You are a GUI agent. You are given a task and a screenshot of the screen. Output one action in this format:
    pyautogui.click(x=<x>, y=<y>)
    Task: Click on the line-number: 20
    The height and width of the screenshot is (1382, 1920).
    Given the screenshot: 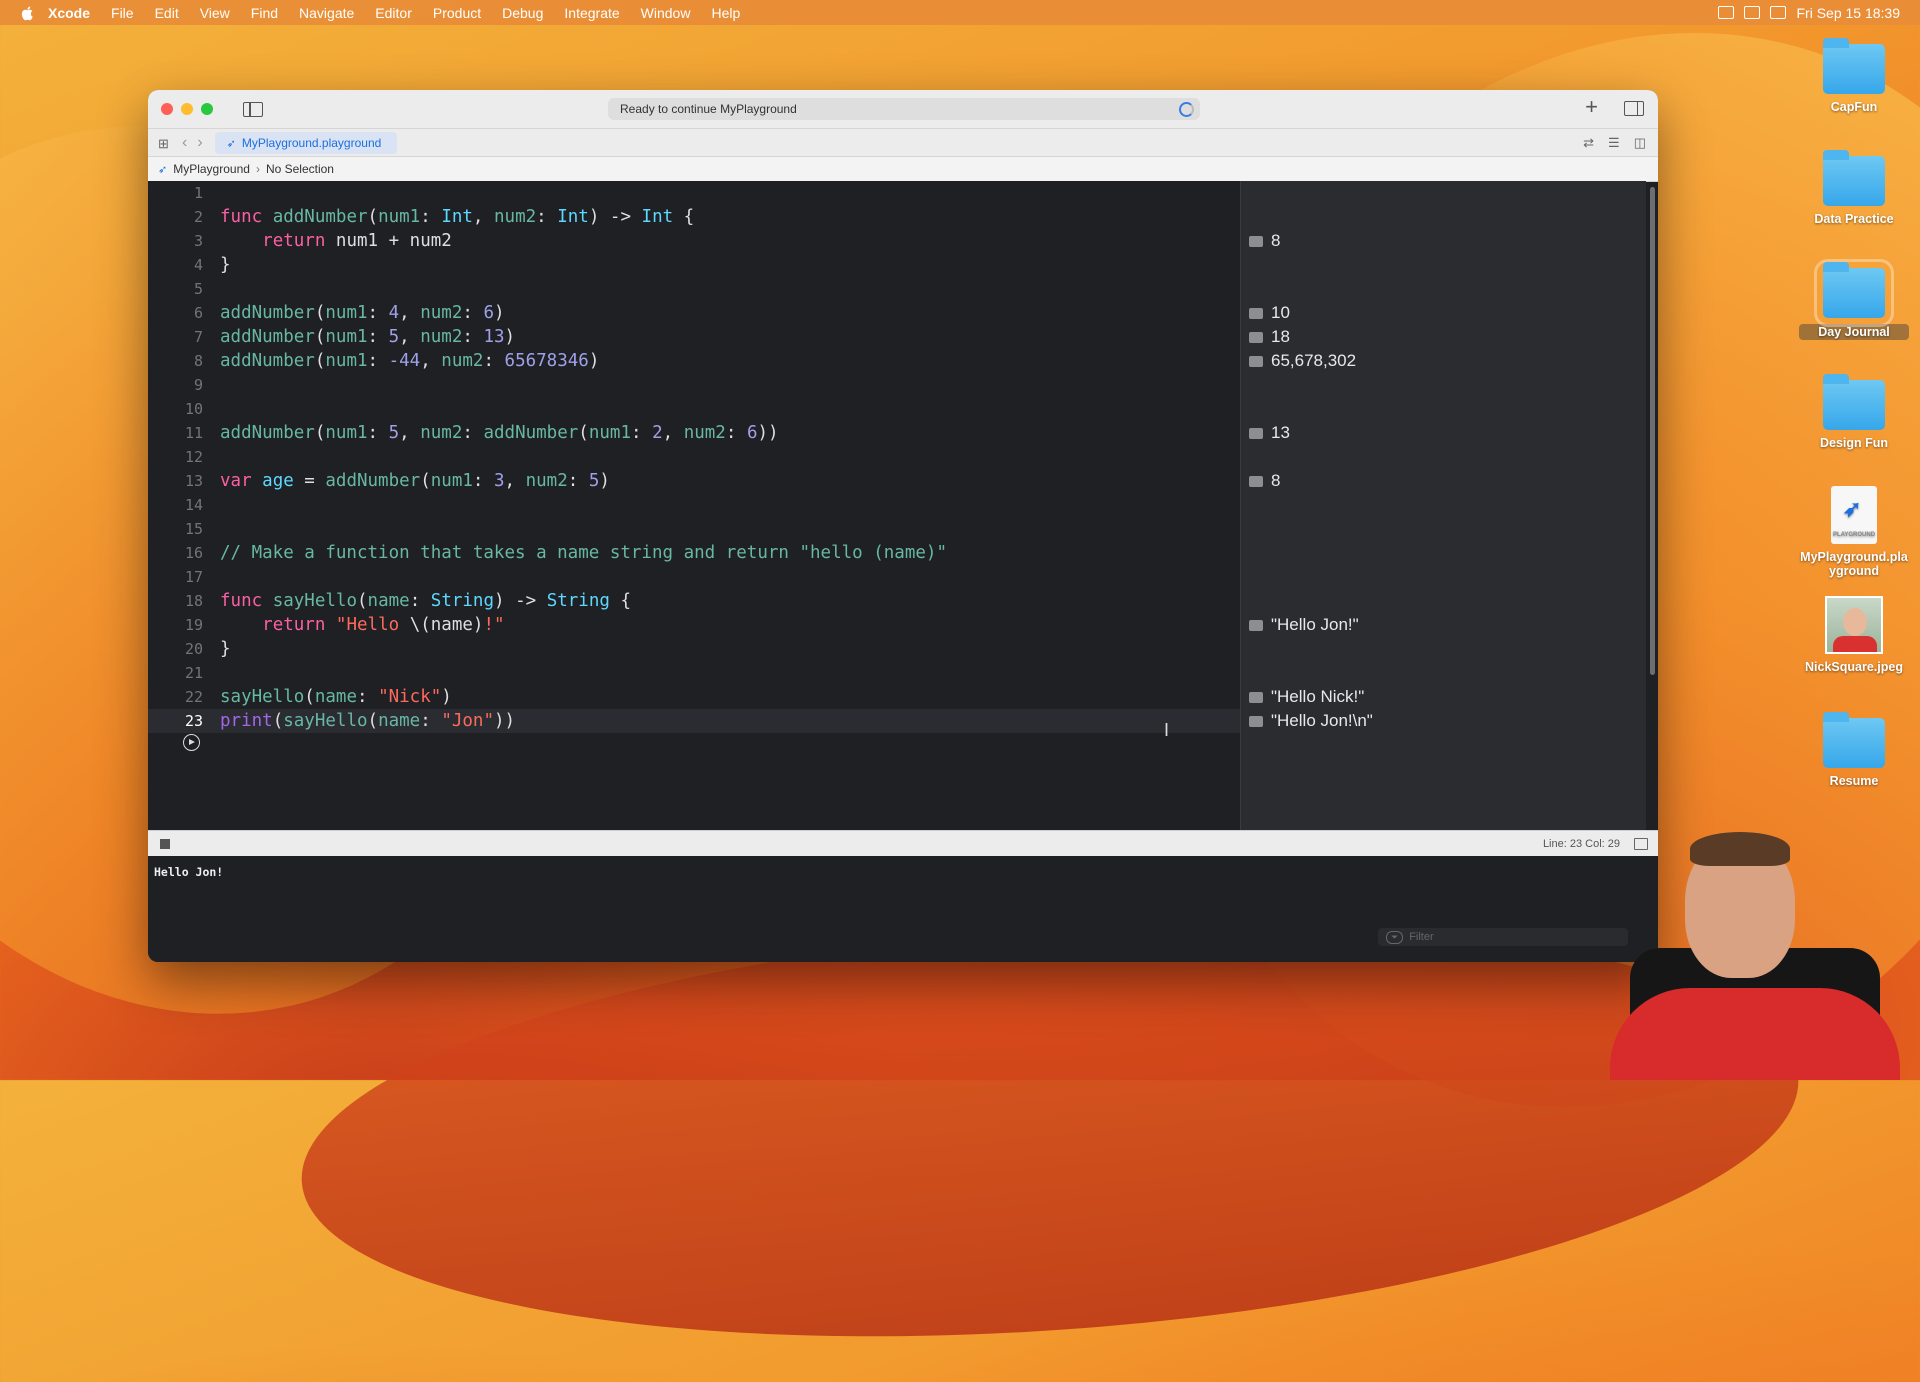 What is the action you would take?
    pyautogui.click(x=193, y=649)
    